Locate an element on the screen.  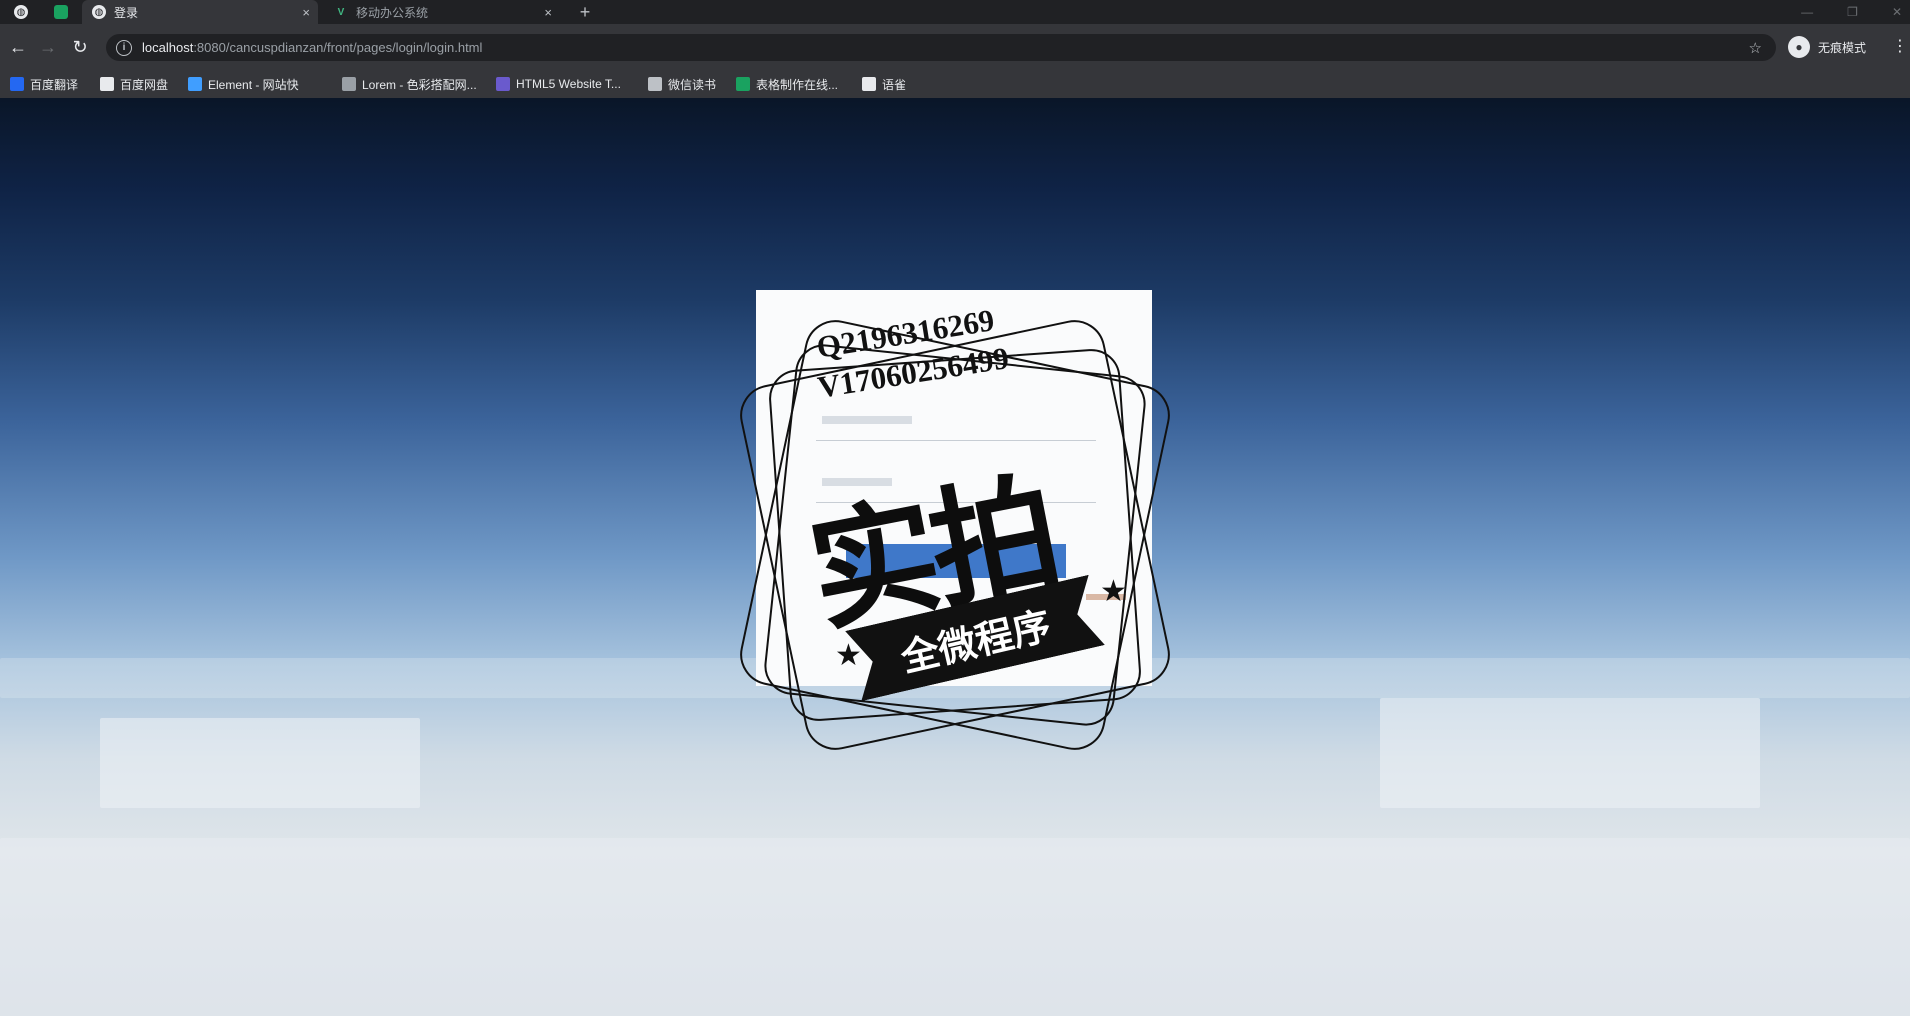
forward-arrow-icon: → is located at coordinates (48, 47).